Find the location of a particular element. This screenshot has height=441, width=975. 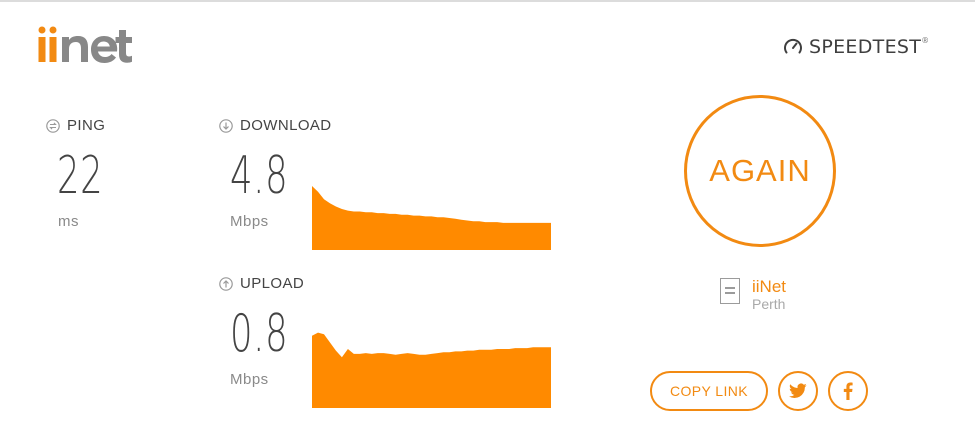

upload-icon is located at coordinates (226, 283).